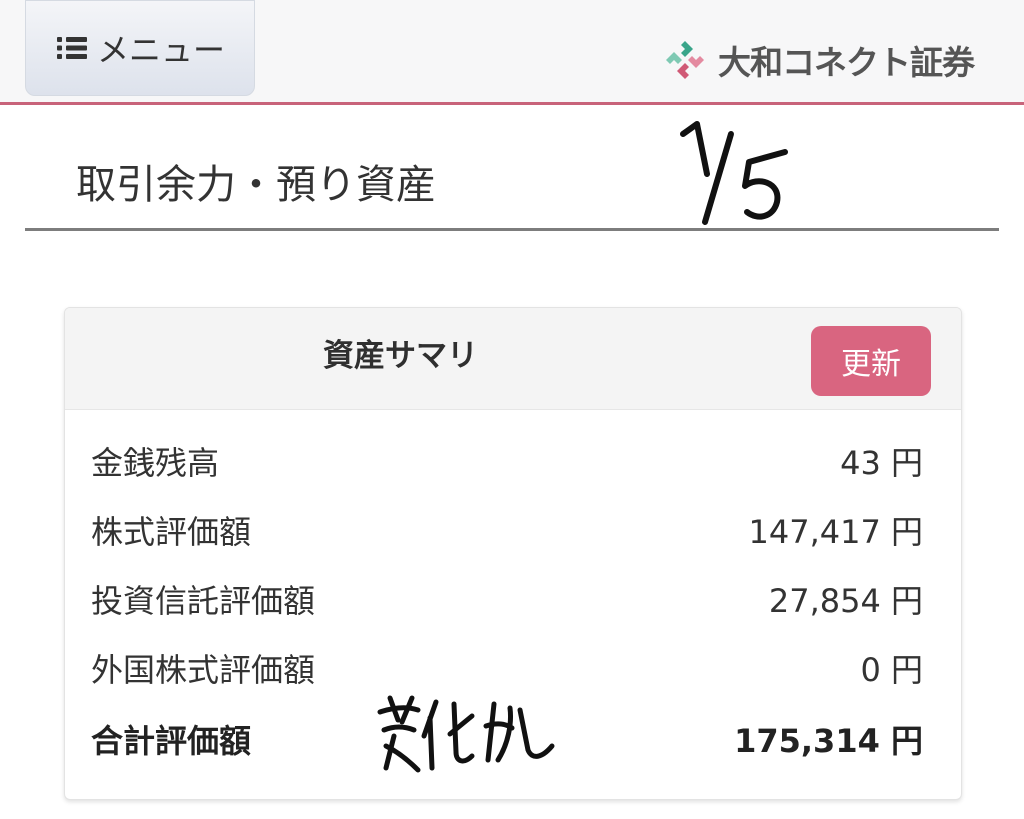 This screenshot has width=1024, height=819. I want to click on foreign-stock-valuation-row: 外国株式評価額 0 円, so click(507, 668).